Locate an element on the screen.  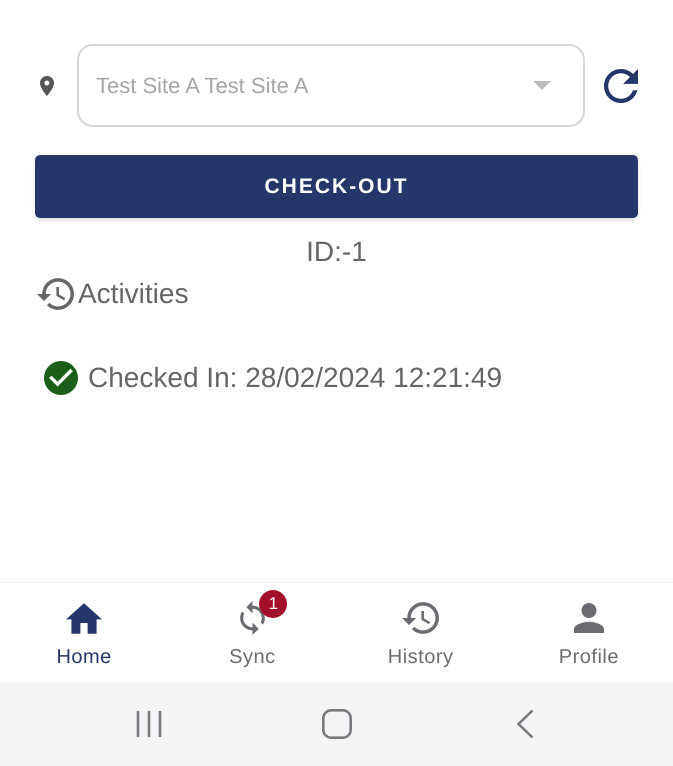
caret-icon is located at coordinates (542, 85).